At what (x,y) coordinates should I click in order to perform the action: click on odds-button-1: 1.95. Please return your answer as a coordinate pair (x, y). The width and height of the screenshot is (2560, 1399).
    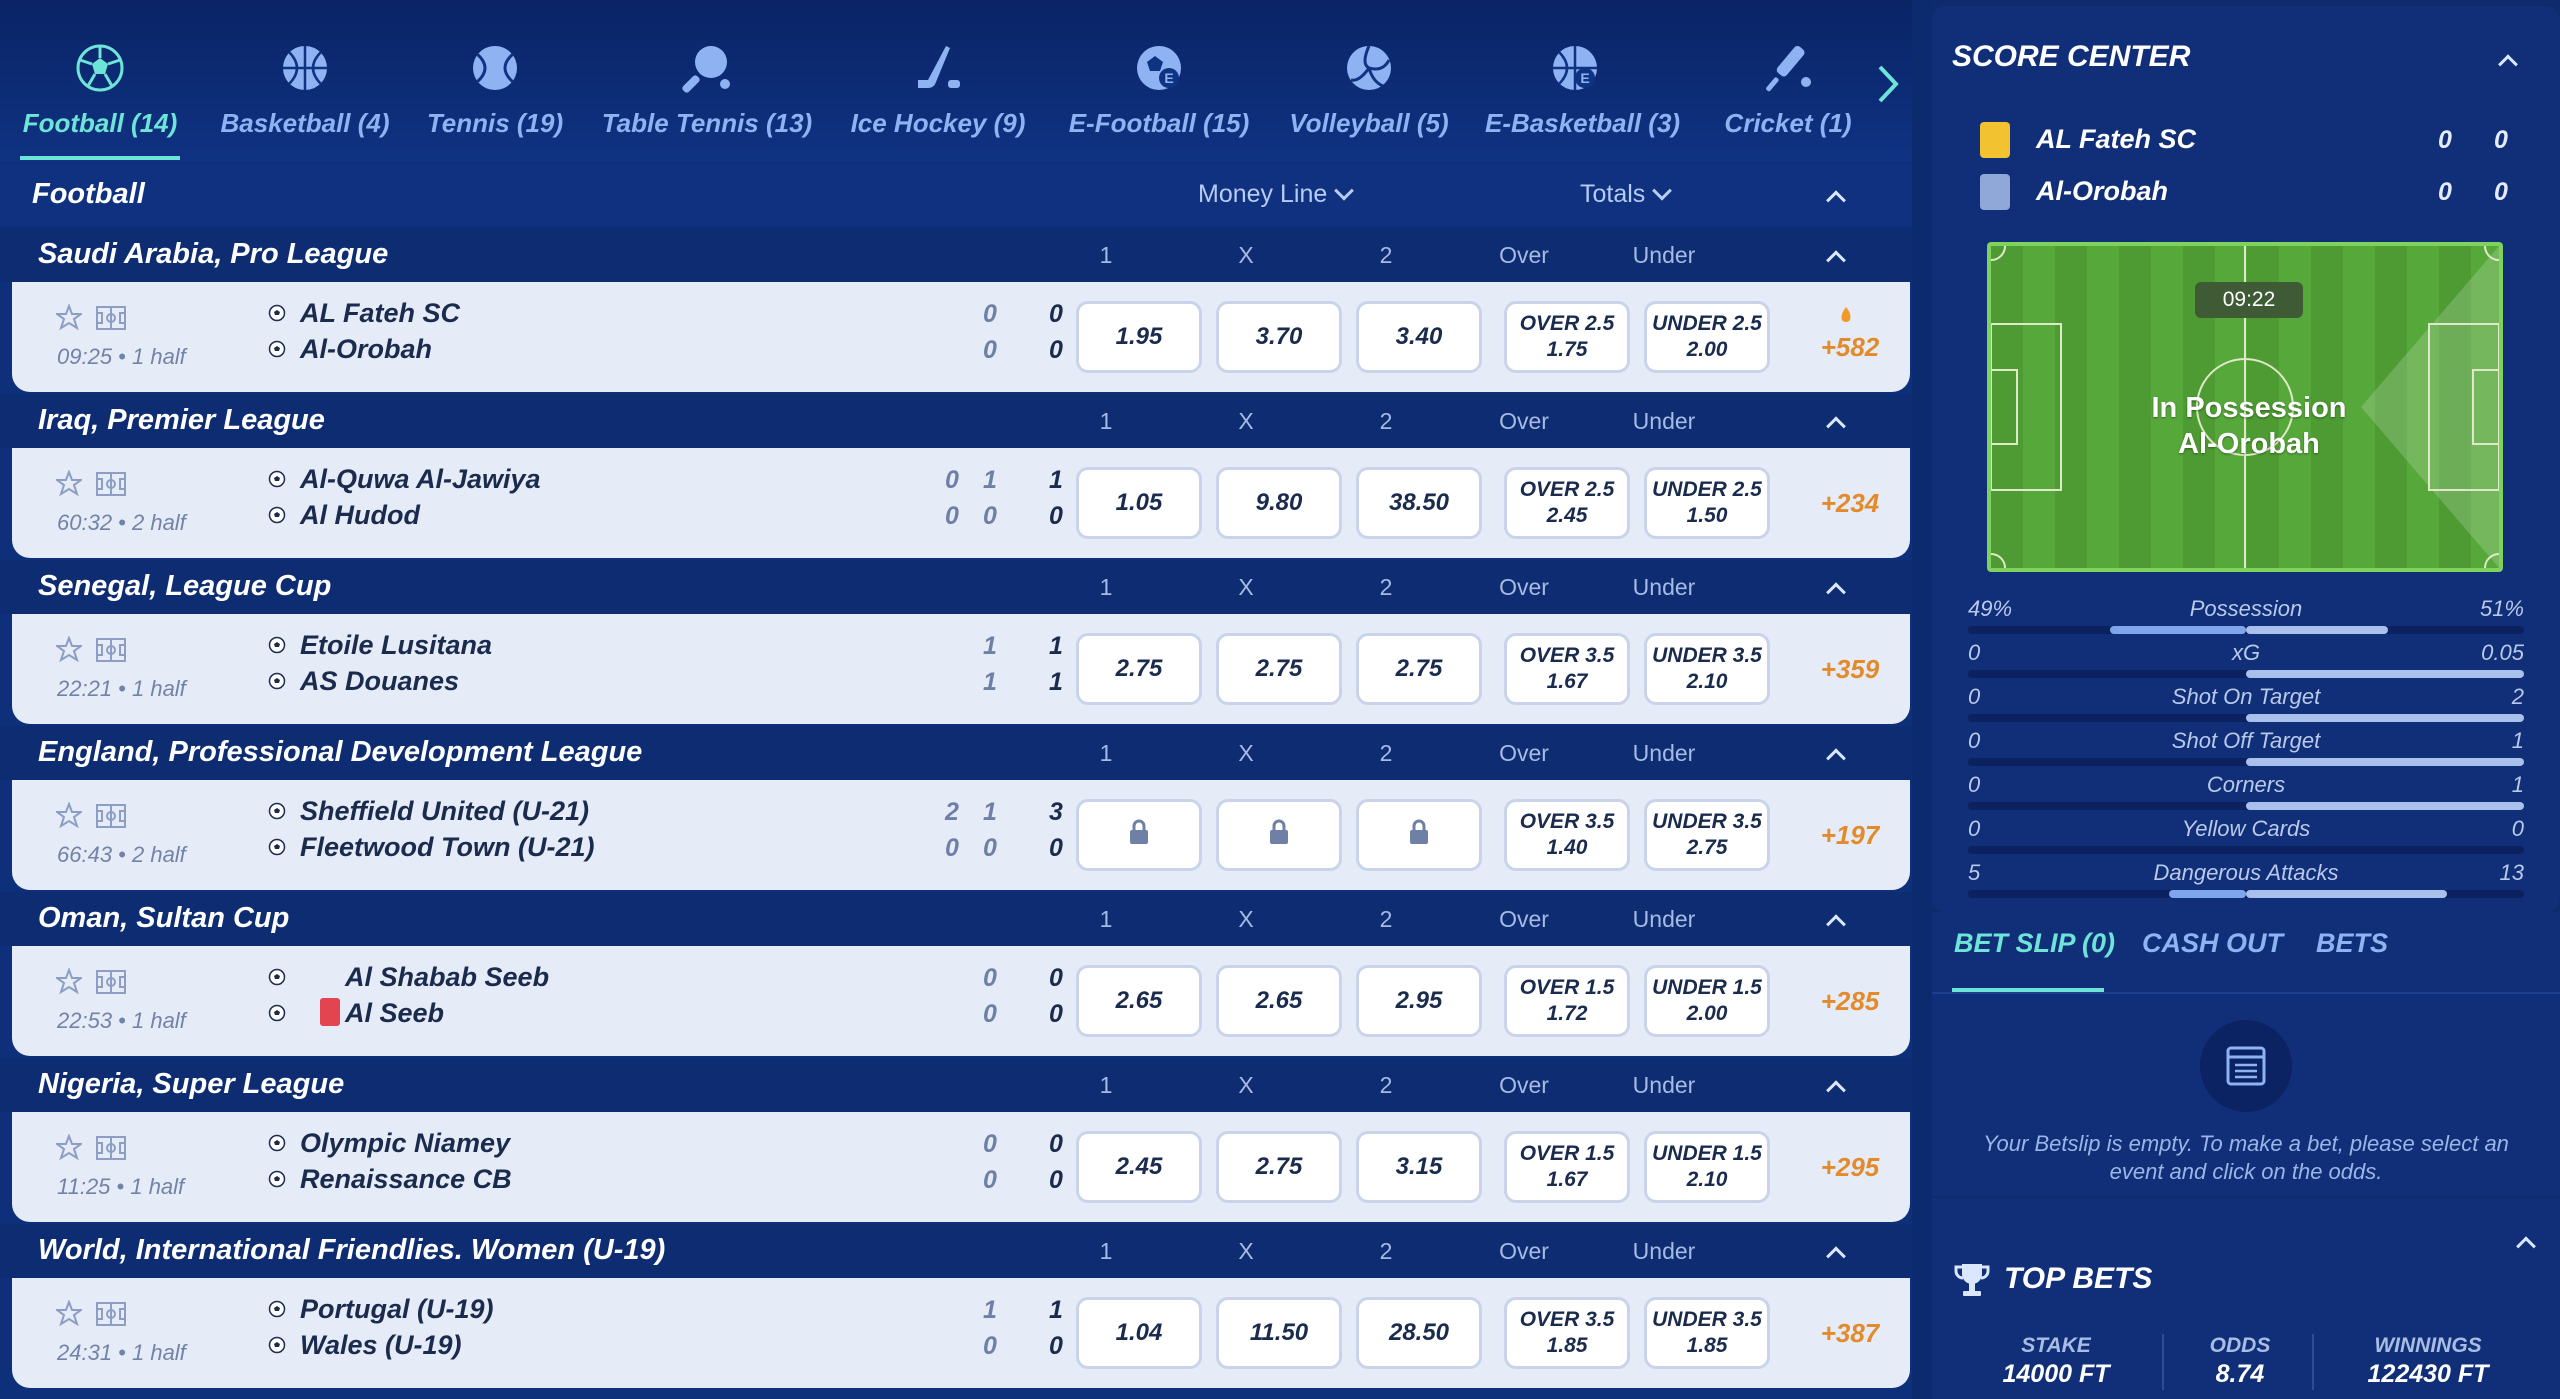
    Looking at the image, I should click on (1139, 337).